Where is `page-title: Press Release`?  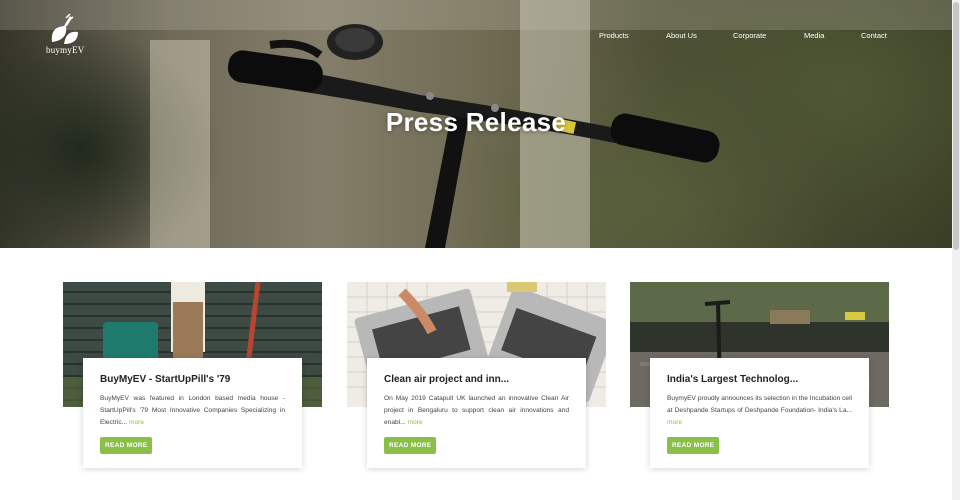 page-title: Press Release is located at coordinates (476, 122).